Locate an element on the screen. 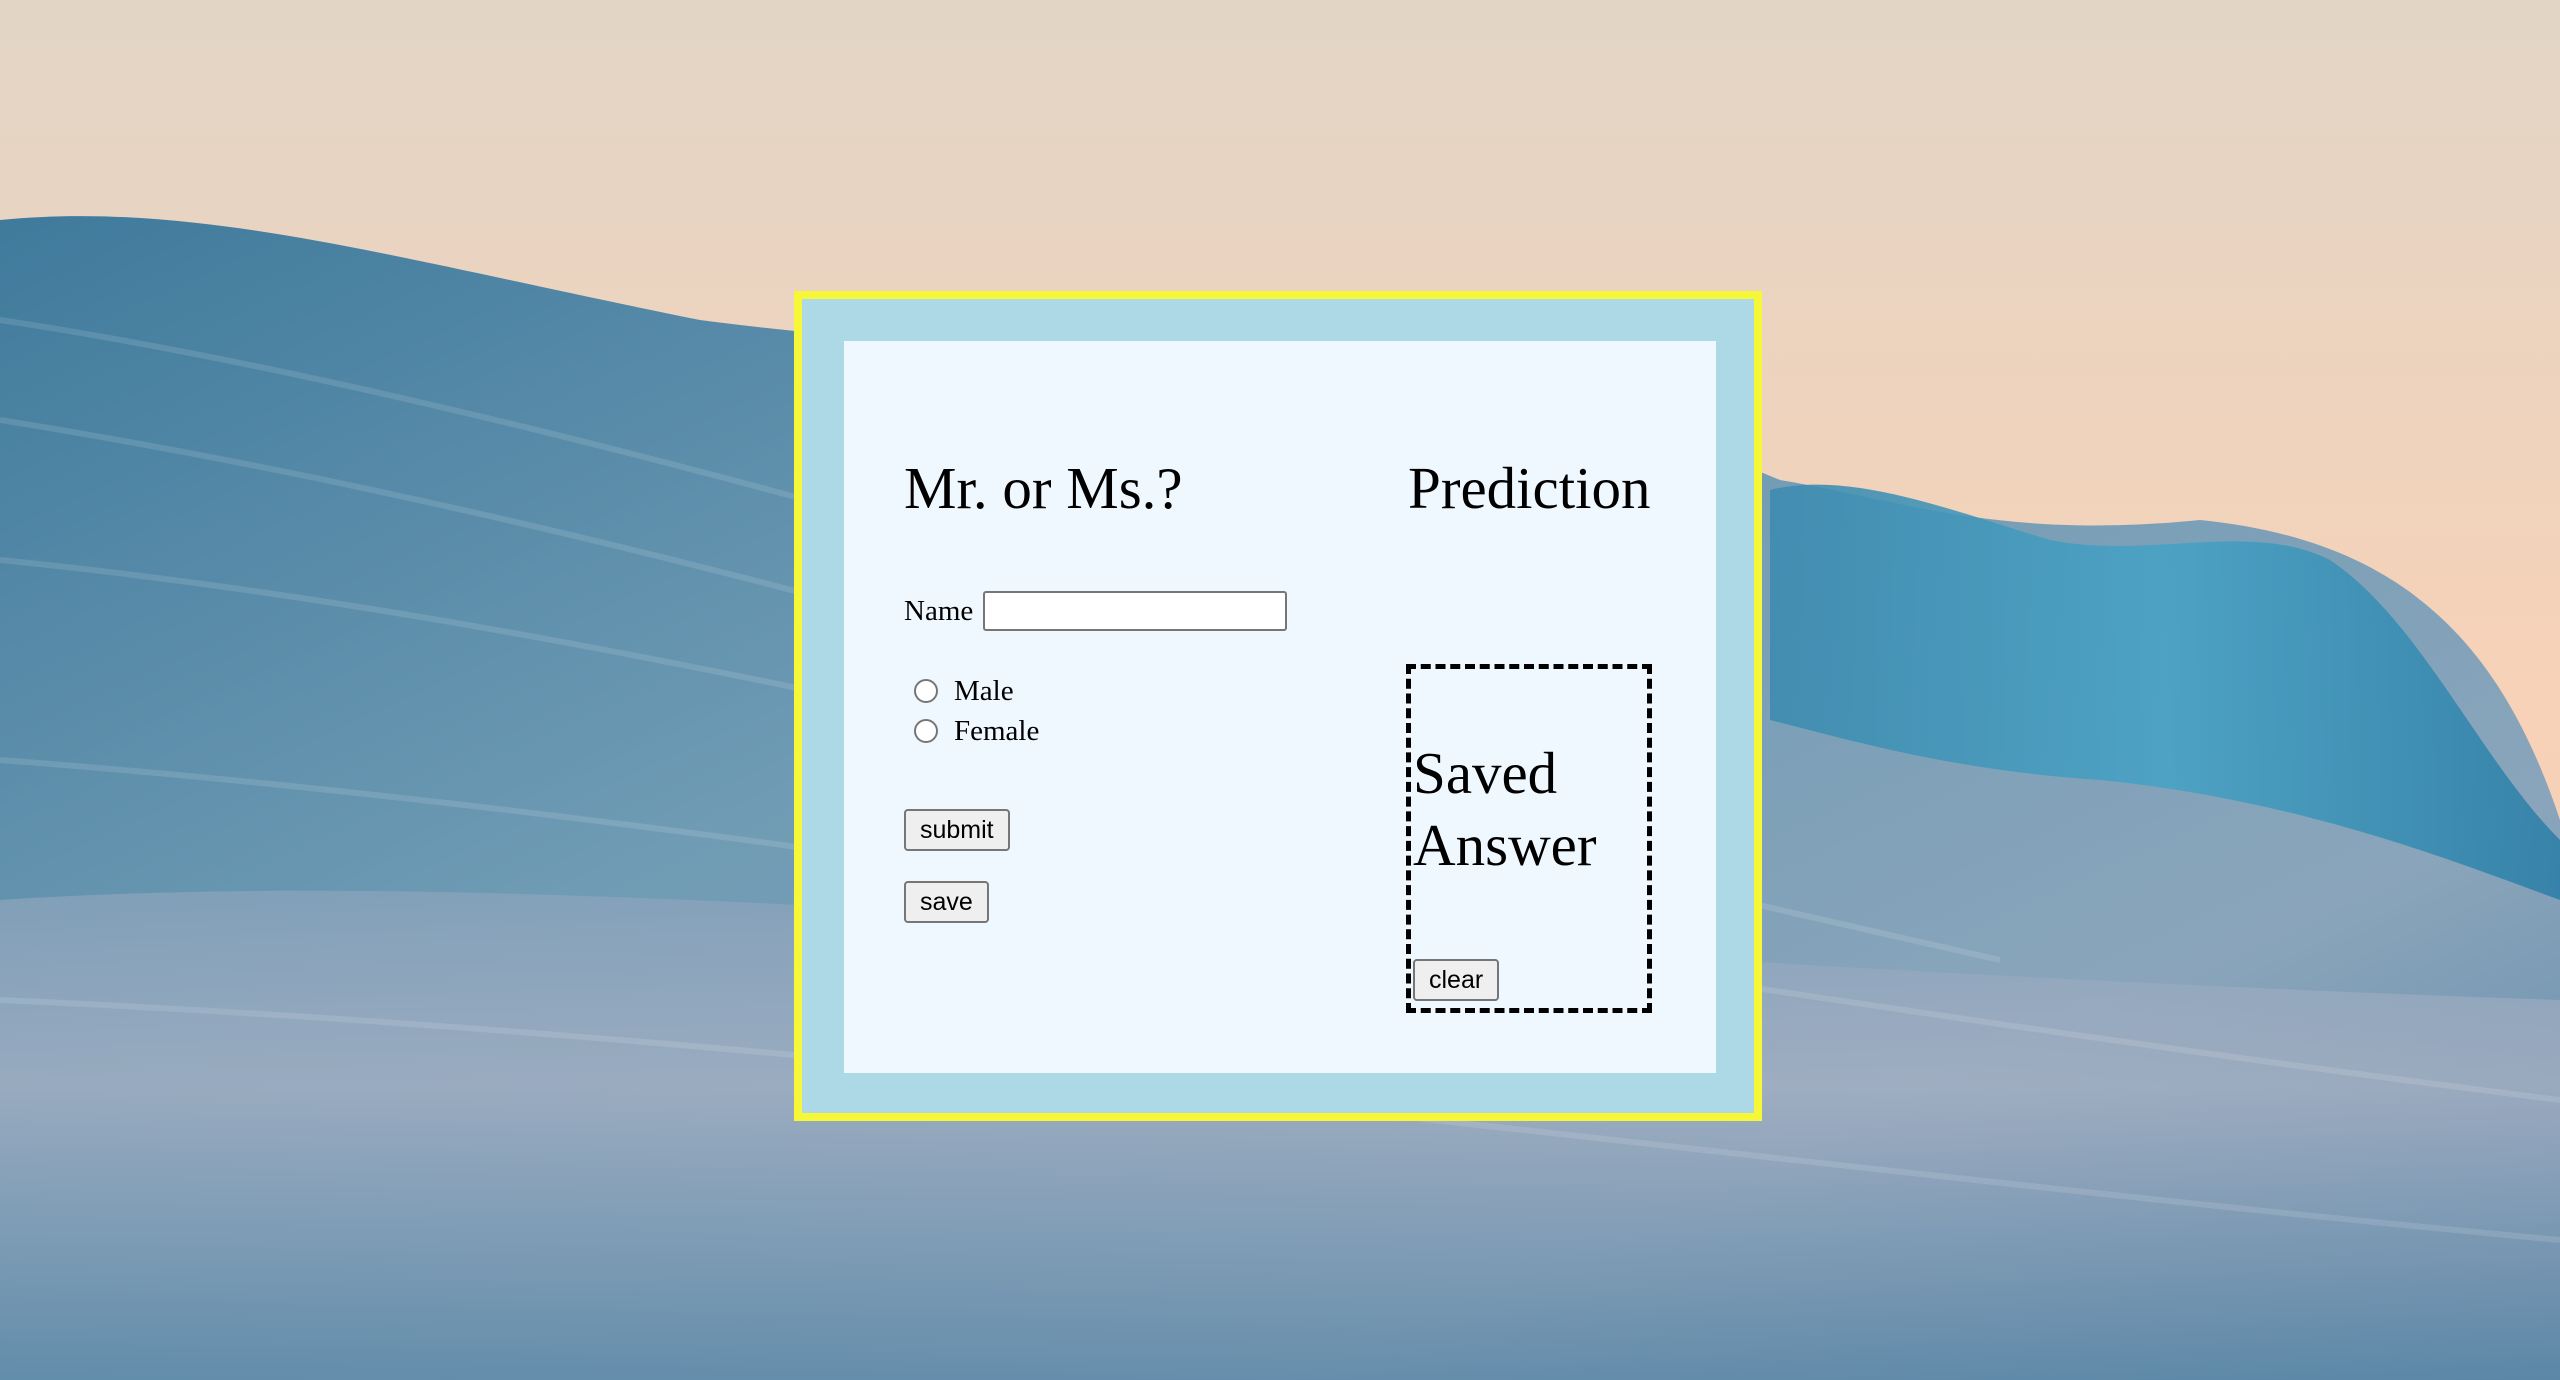 The image size is (2560, 1380). input-section: Mr. or Ms.? Name Male Female submit save is located at coordinates (1114, 707).